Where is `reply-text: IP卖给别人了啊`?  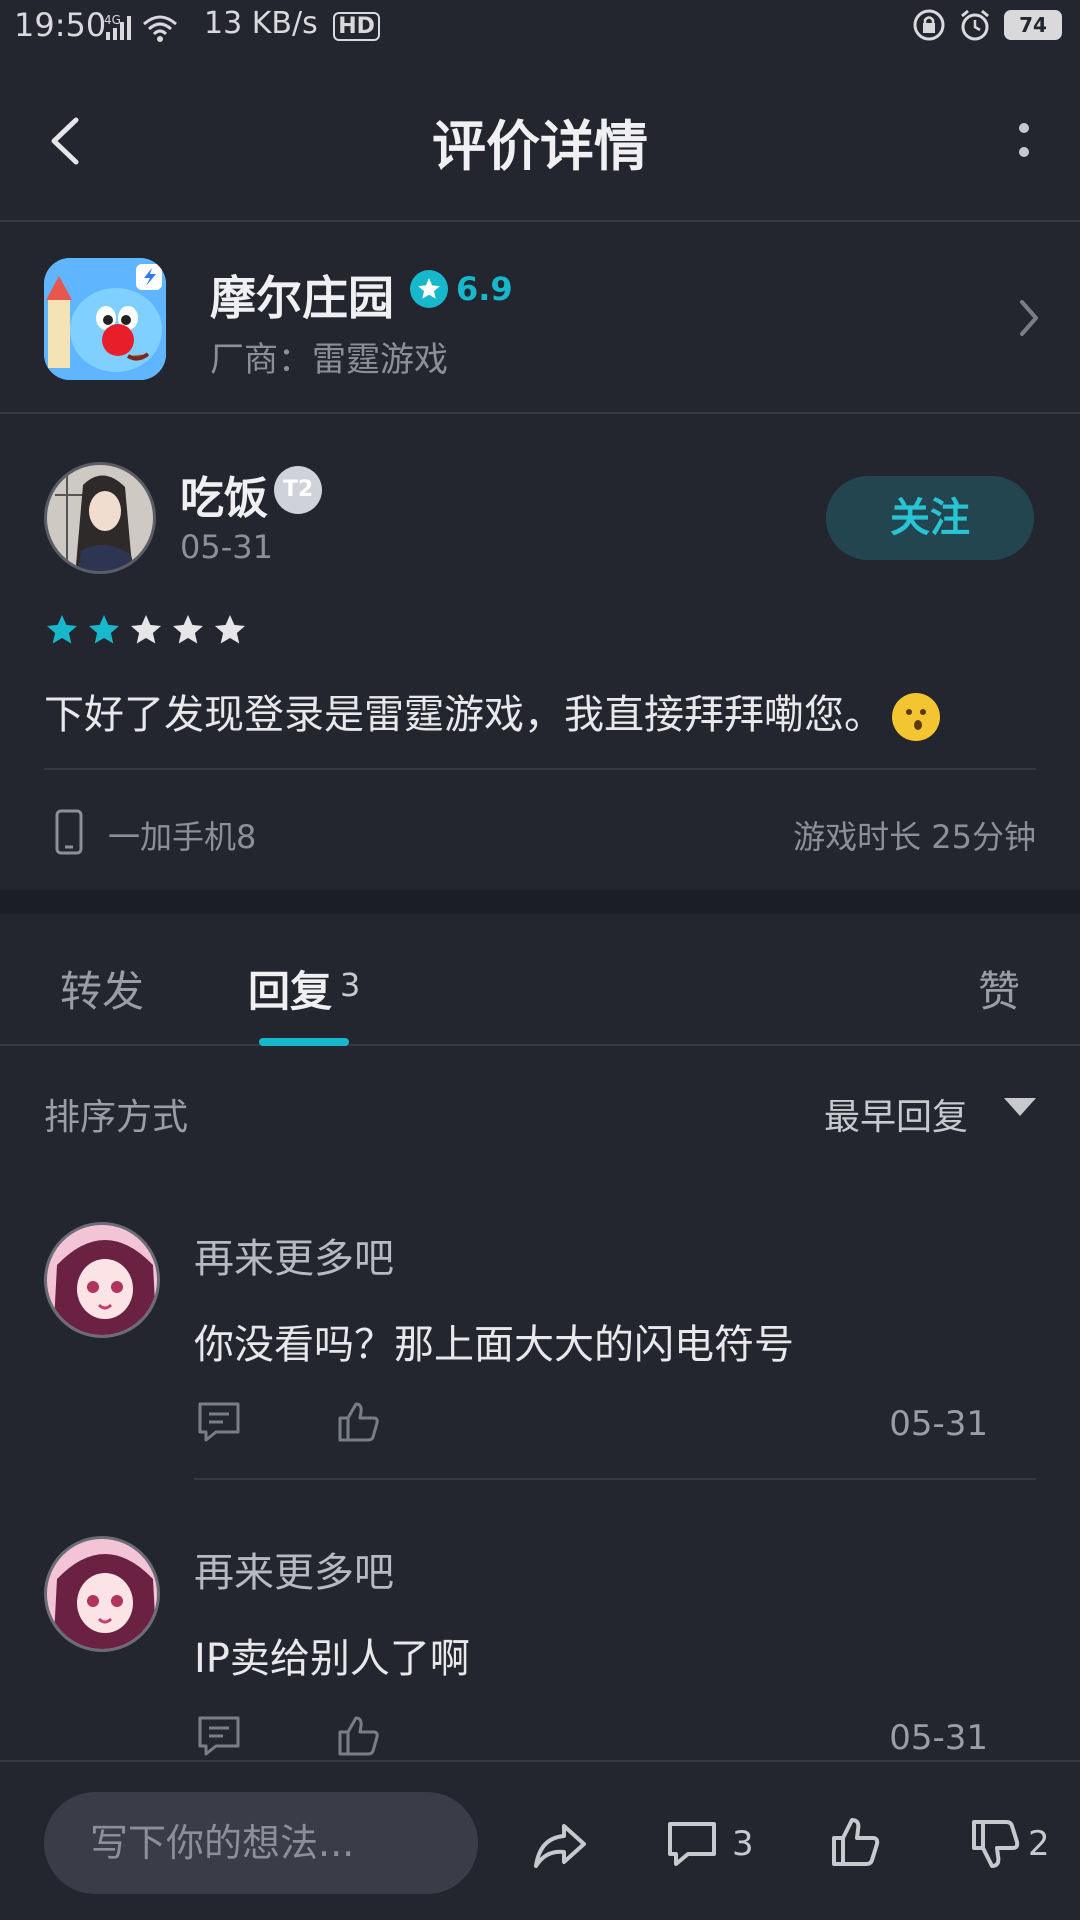 reply-text: IP卖给别人了啊 is located at coordinates (332, 1659).